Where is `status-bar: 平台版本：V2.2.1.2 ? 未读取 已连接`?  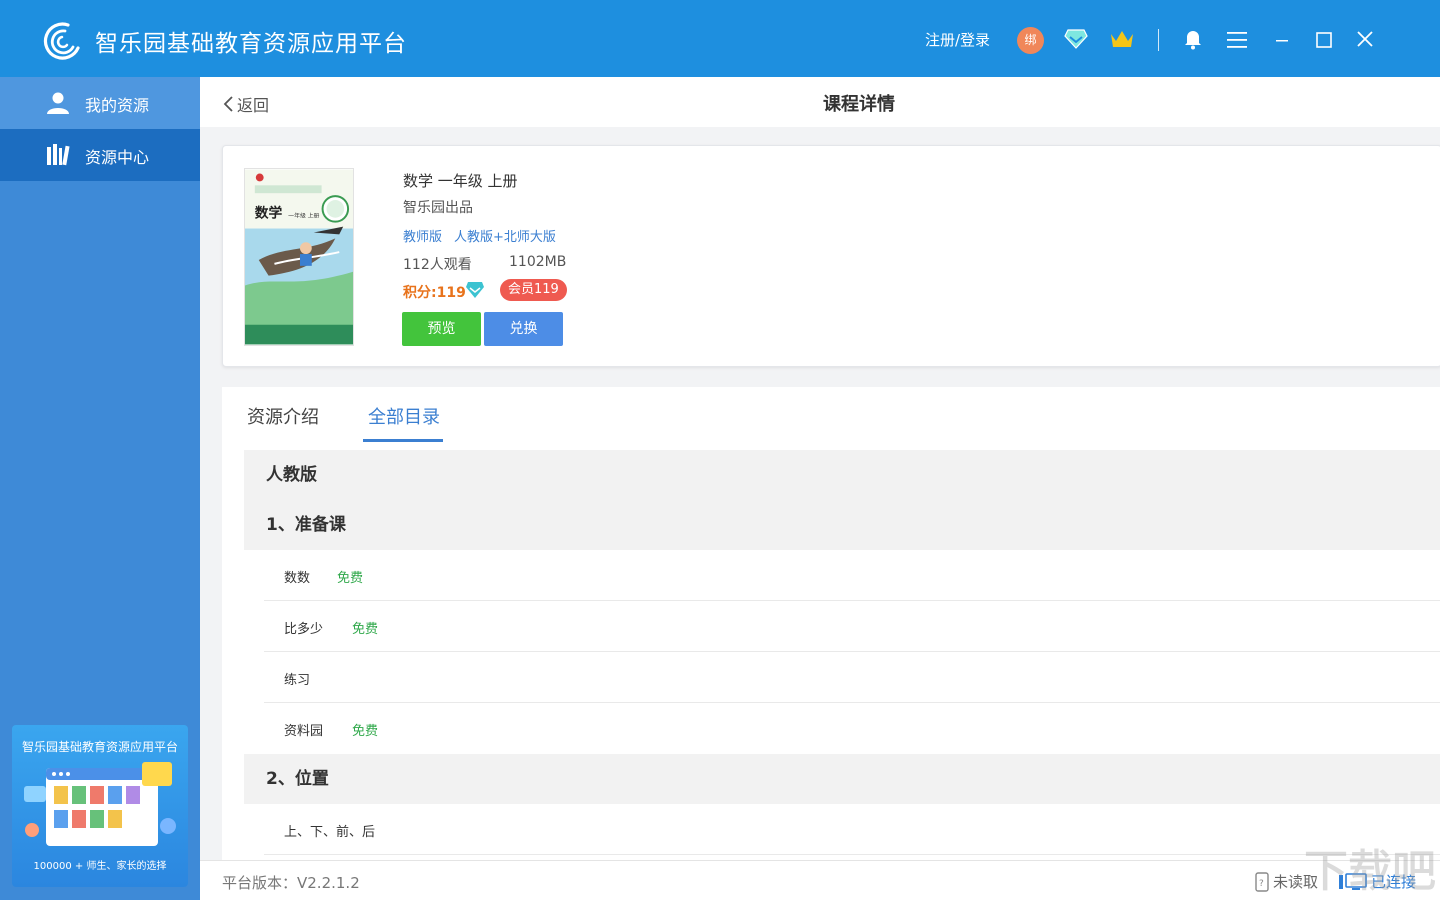 status-bar: 平台版本：V2.2.1.2 ? 未读取 已连接 is located at coordinates (820, 880).